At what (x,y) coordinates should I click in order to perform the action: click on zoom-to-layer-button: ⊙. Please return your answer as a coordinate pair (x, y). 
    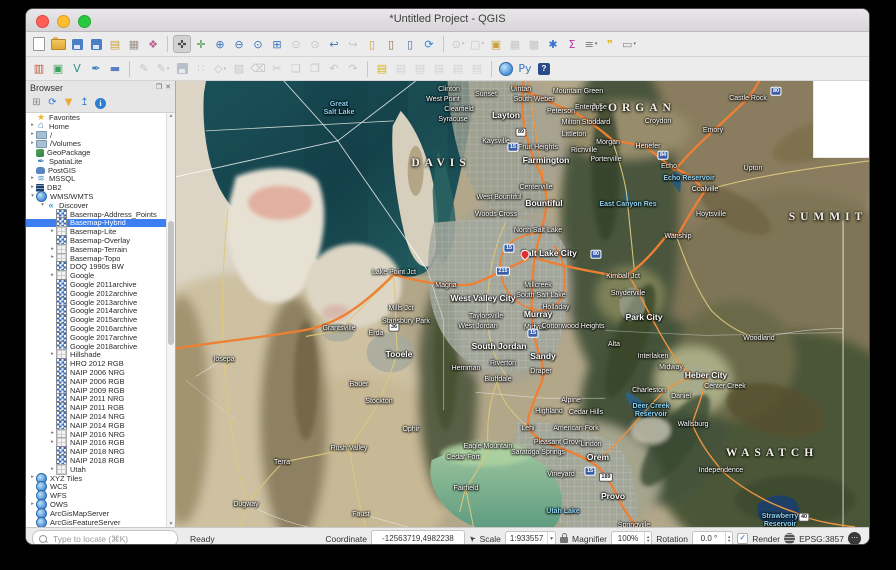
    Looking at the image, I should click on (315, 44).